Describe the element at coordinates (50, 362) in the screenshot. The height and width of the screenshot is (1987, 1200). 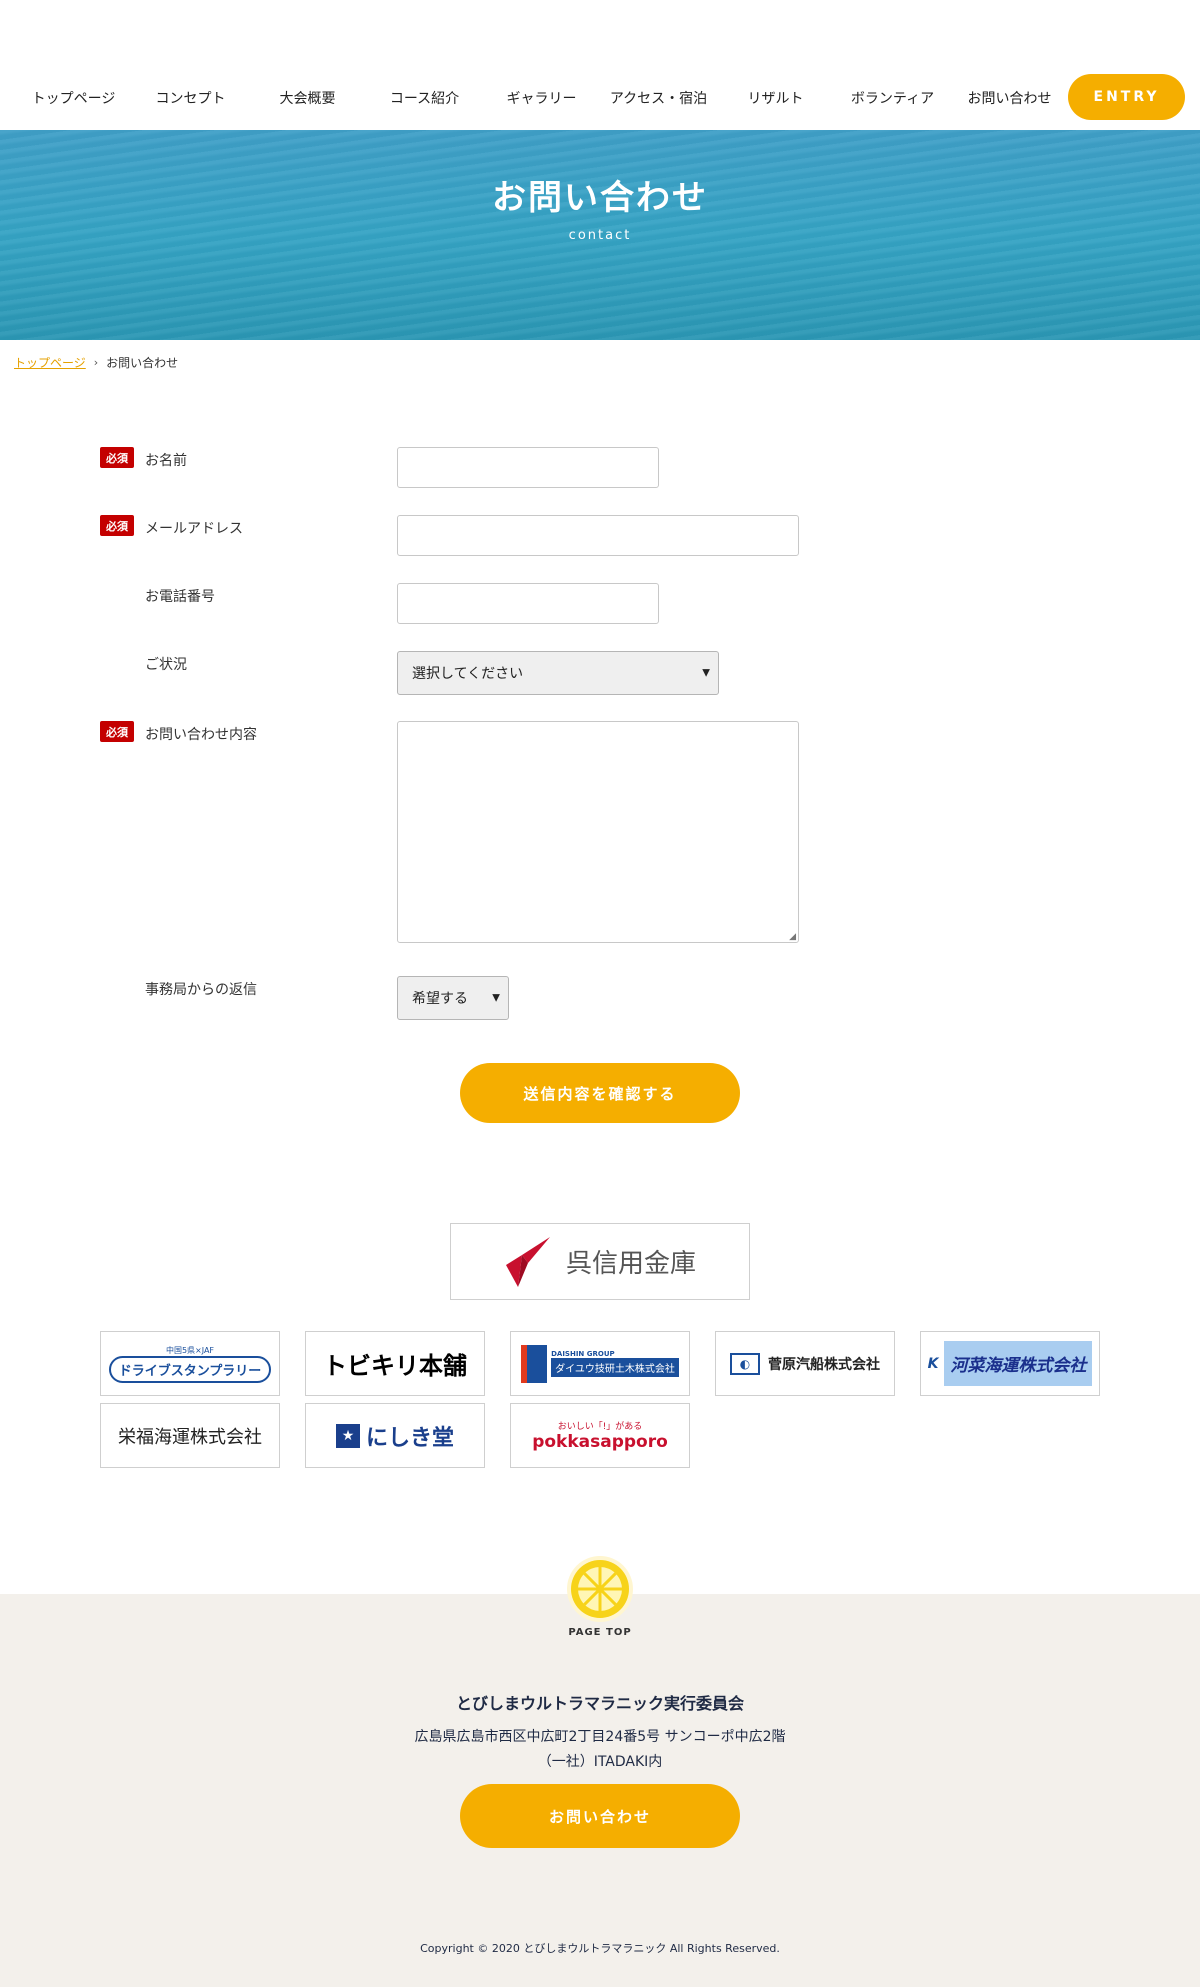
I see `breadcrumb-home-link: トップページ` at that location.